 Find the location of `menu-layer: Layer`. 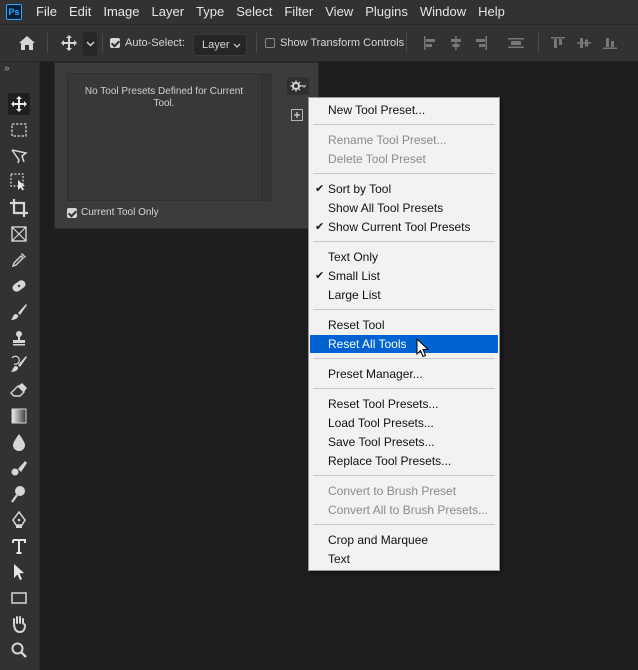

menu-layer: Layer is located at coordinates (168, 12).